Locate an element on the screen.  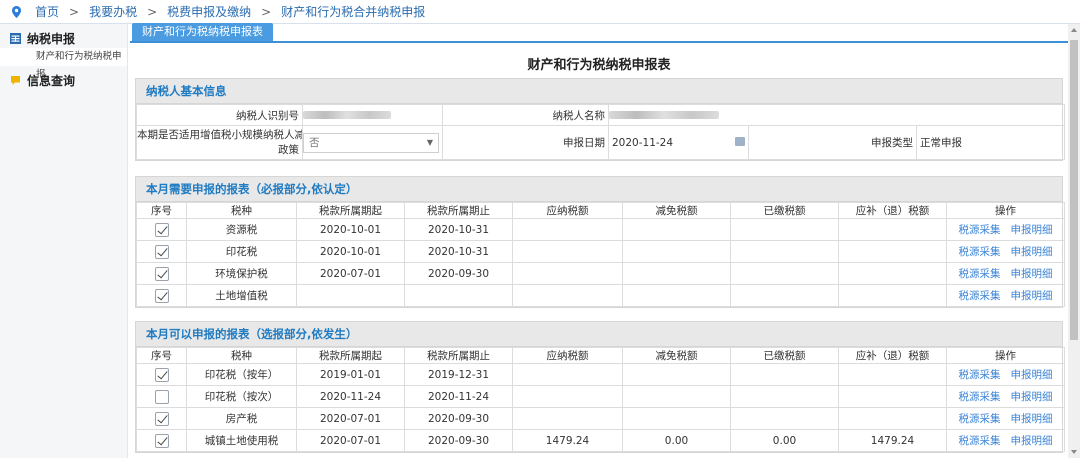
small-scale-select: 否 ▼ is located at coordinates (371, 142).